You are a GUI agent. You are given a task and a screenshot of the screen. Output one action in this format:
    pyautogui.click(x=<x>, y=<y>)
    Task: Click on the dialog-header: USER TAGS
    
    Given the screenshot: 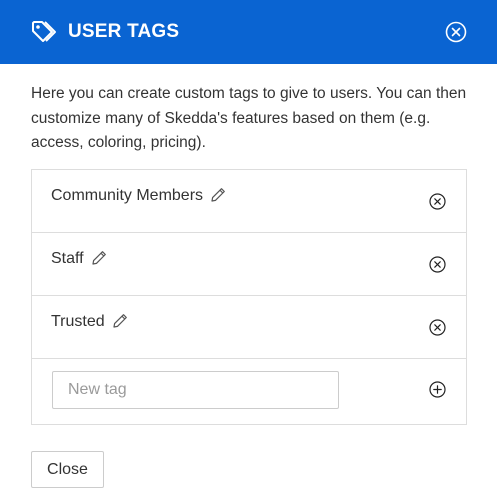 What is the action you would take?
    pyautogui.click(x=248, y=32)
    